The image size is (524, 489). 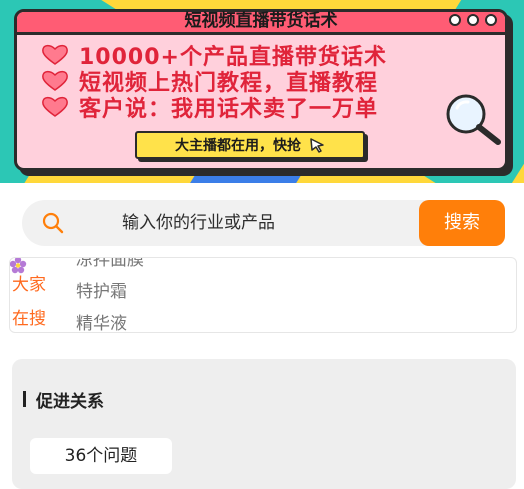 What do you see at coordinates (29, 319) in the screenshot?
I see `trending-label: 在搜` at bounding box center [29, 319].